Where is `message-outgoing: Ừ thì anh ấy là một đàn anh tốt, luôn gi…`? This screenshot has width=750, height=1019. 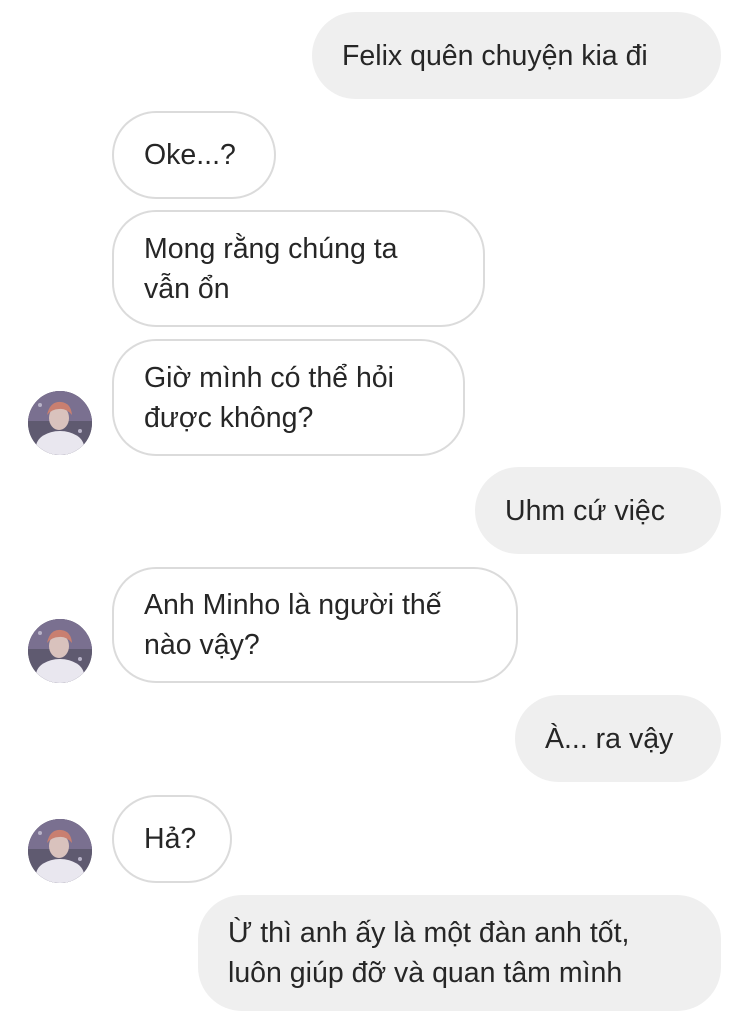 message-outgoing: Ừ thì anh ấy là một đàn anh tốt, luôn gi… is located at coordinates (459, 953).